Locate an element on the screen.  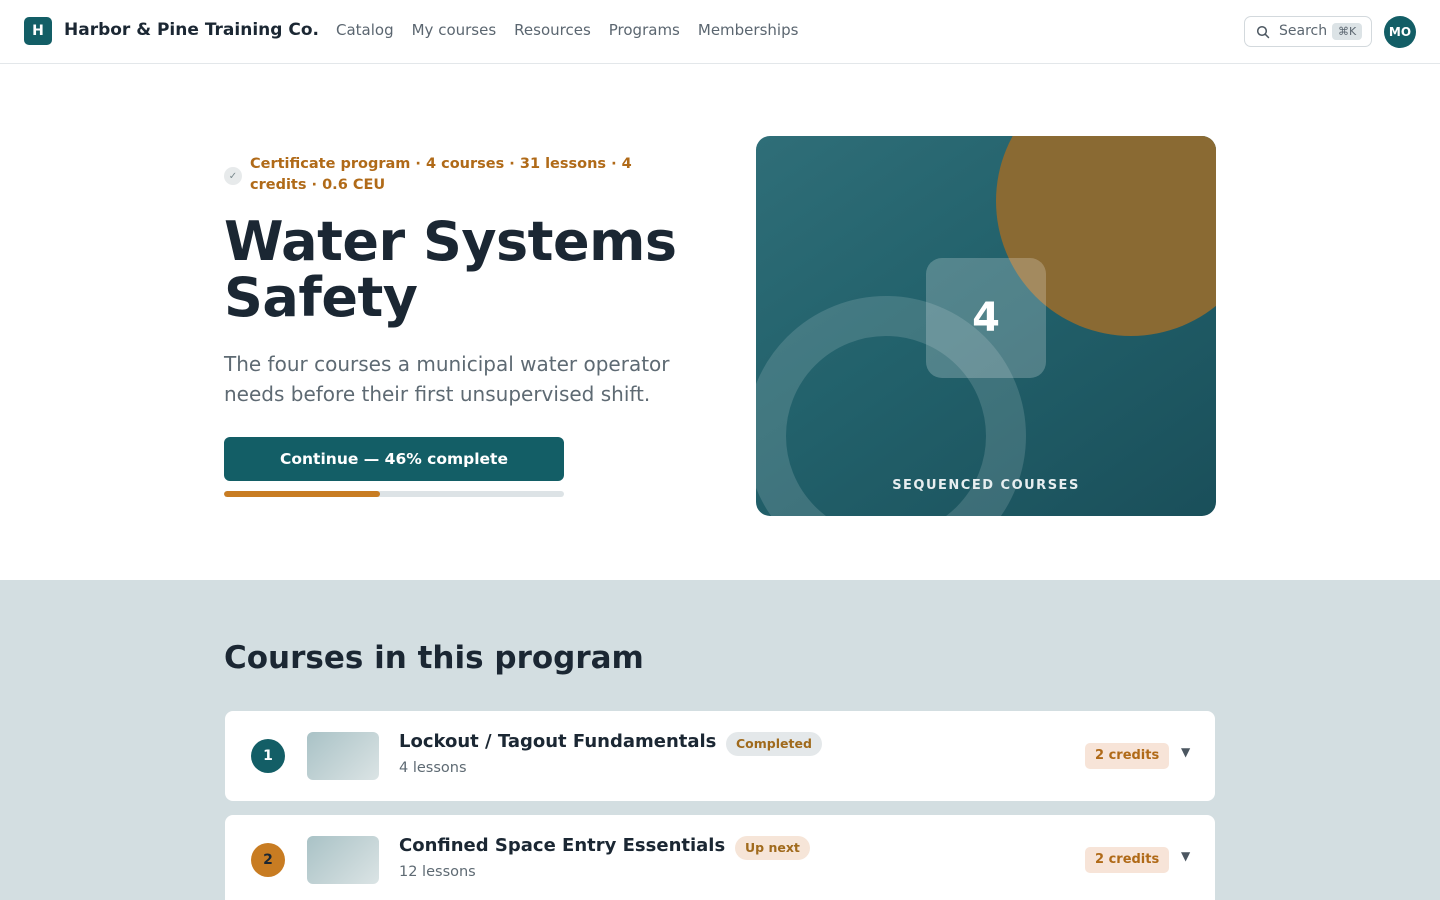
lesson-count: 4 lessons is located at coordinates (433, 768).